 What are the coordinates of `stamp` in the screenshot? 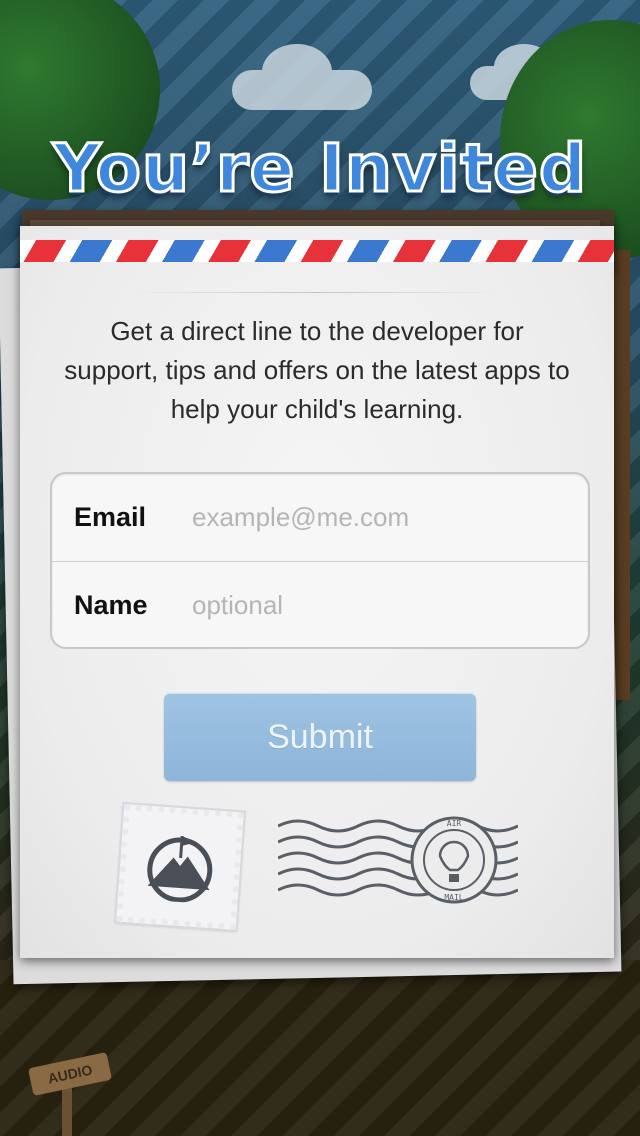 It's located at (180, 867).